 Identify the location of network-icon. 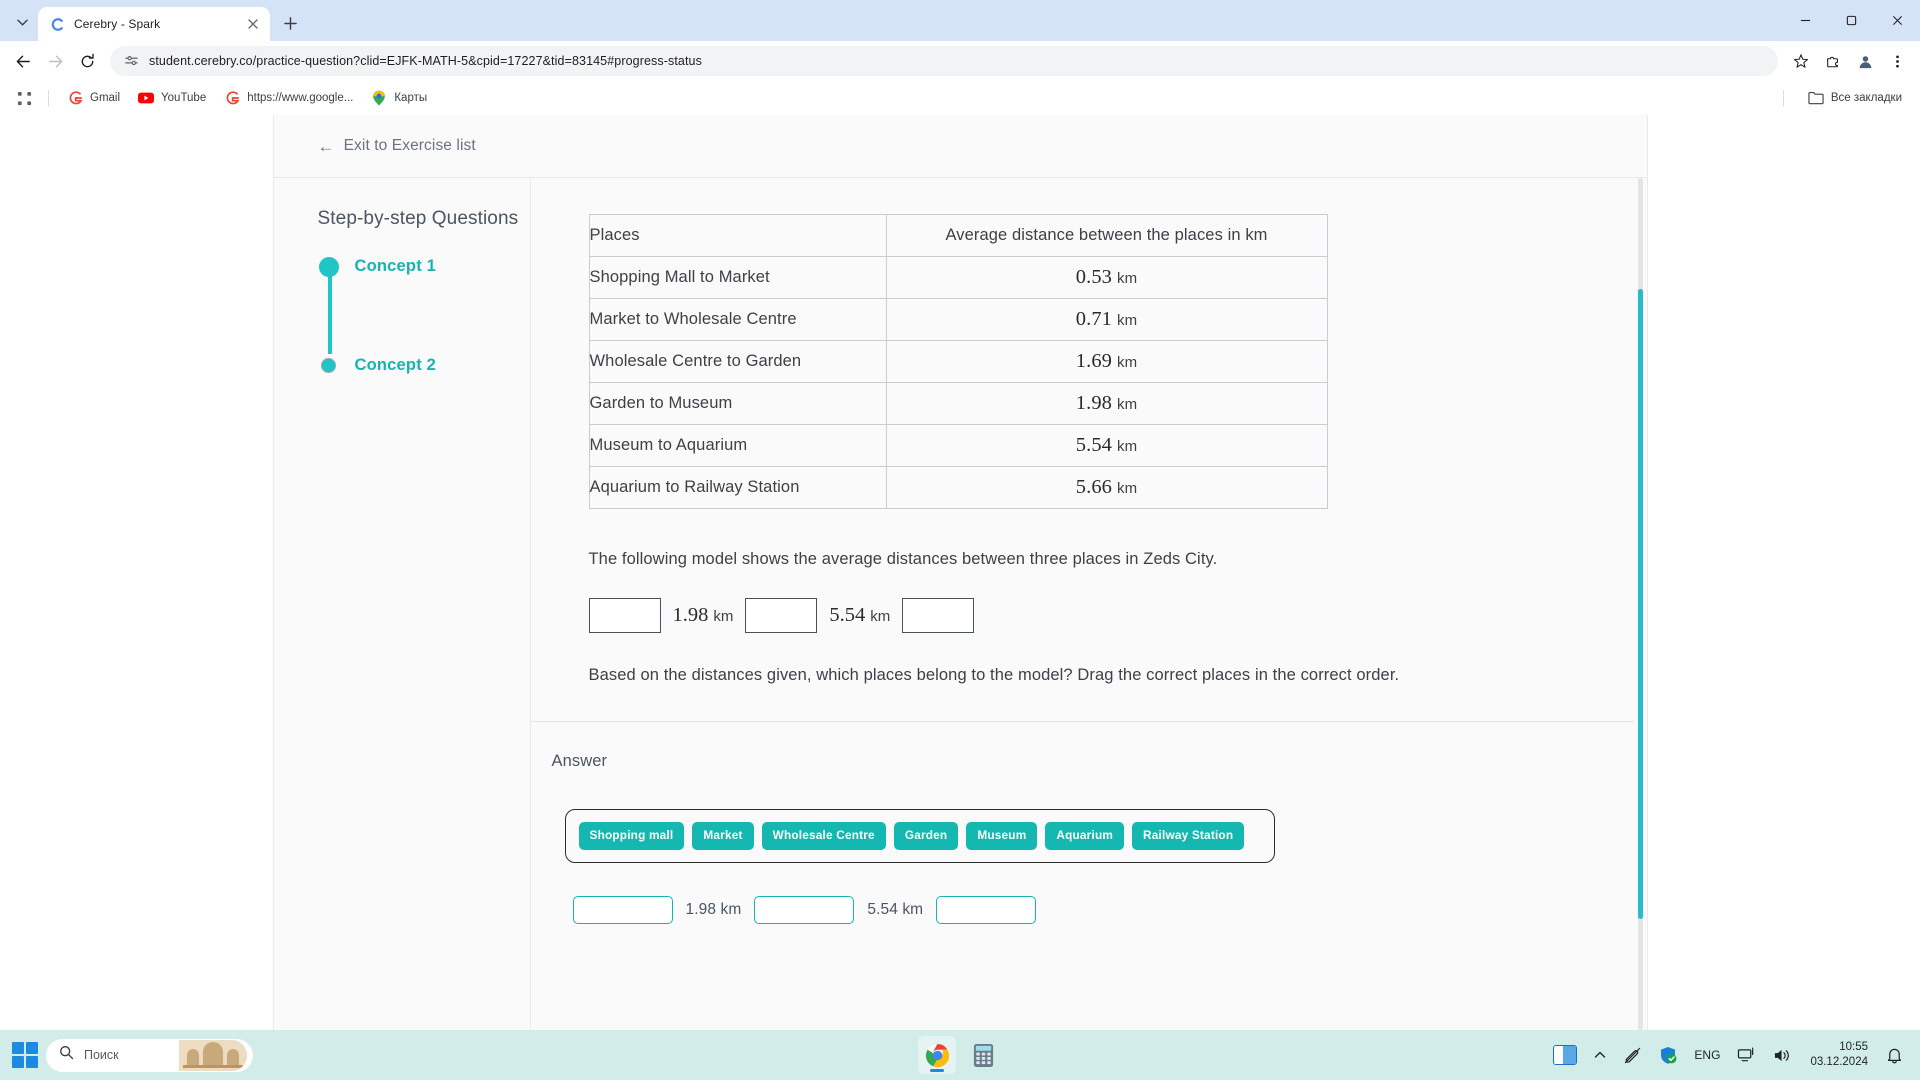
(1746, 1055).